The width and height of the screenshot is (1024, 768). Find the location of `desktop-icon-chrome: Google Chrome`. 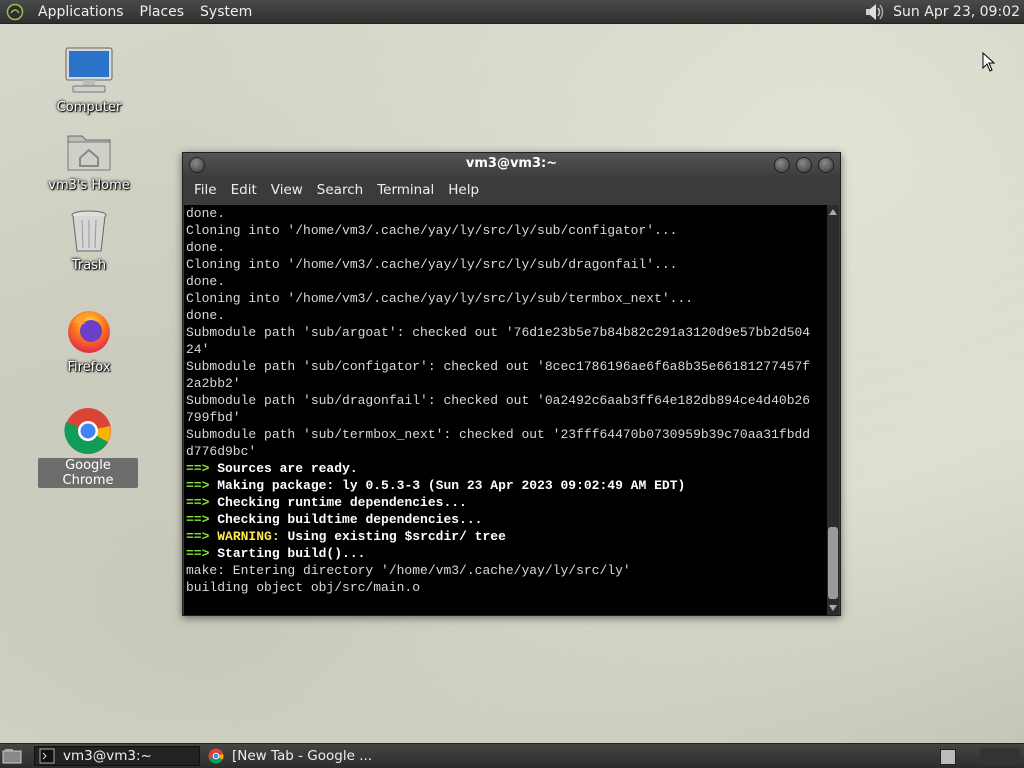

desktop-icon-chrome: Google Chrome is located at coordinates (88, 447).